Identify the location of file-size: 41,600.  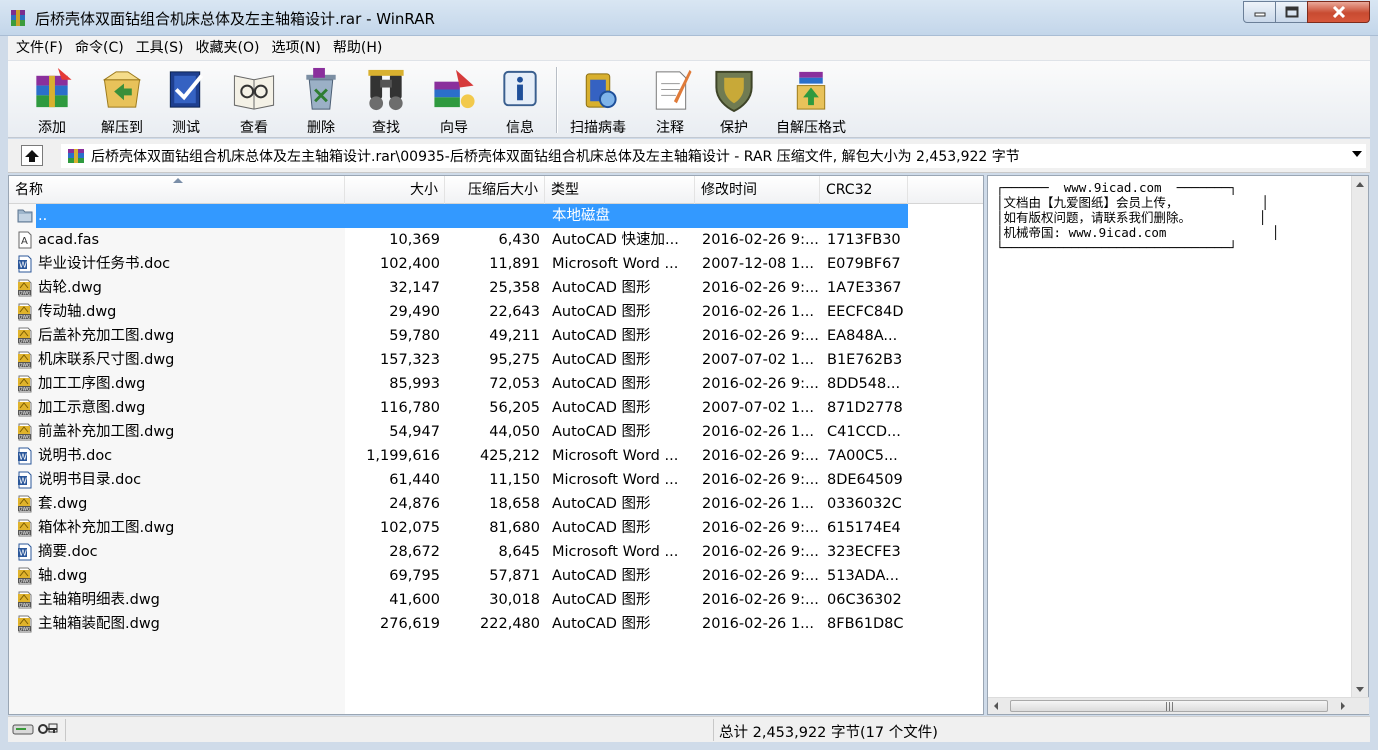
(414, 600).